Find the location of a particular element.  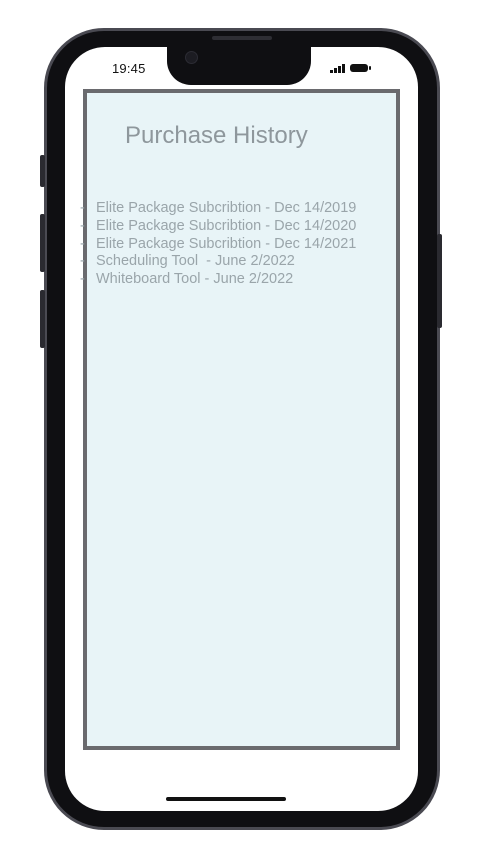

purchase-history-item: - Scheduling Tool - June 2/2022 is located at coordinates (218, 262).